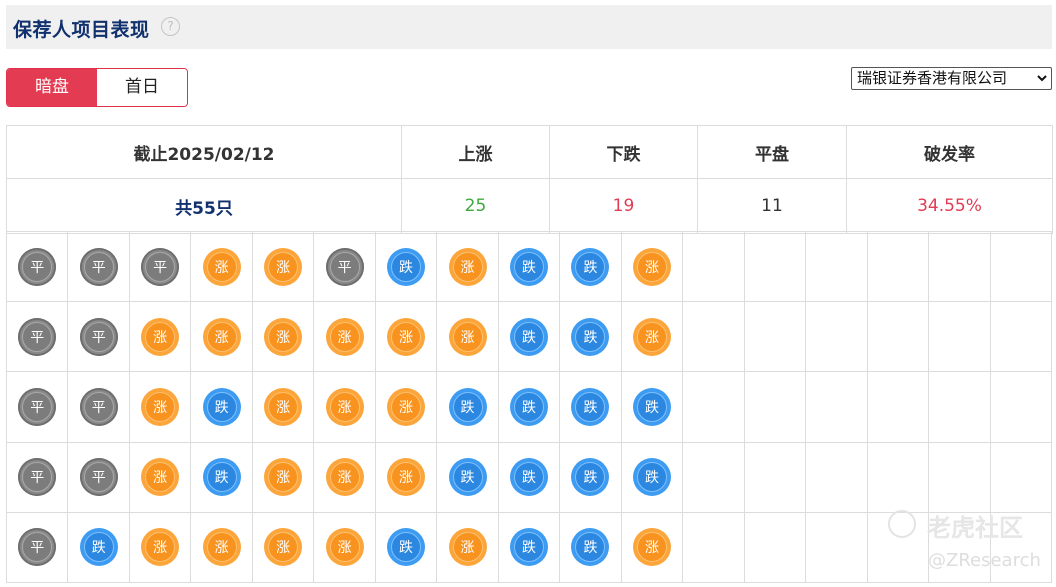  What do you see at coordinates (772, 152) in the screenshot?
I see `header-flat: 平盘` at bounding box center [772, 152].